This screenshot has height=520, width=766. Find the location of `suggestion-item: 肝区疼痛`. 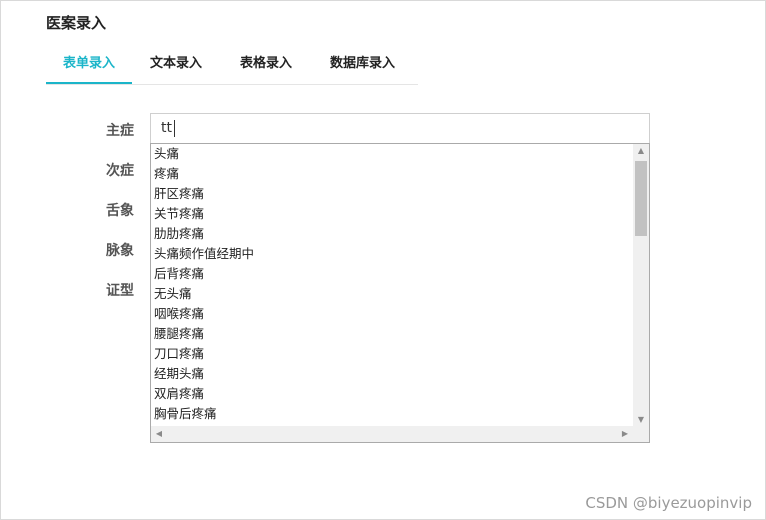

suggestion-item: 肝区疼痛 is located at coordinates (392, 194).